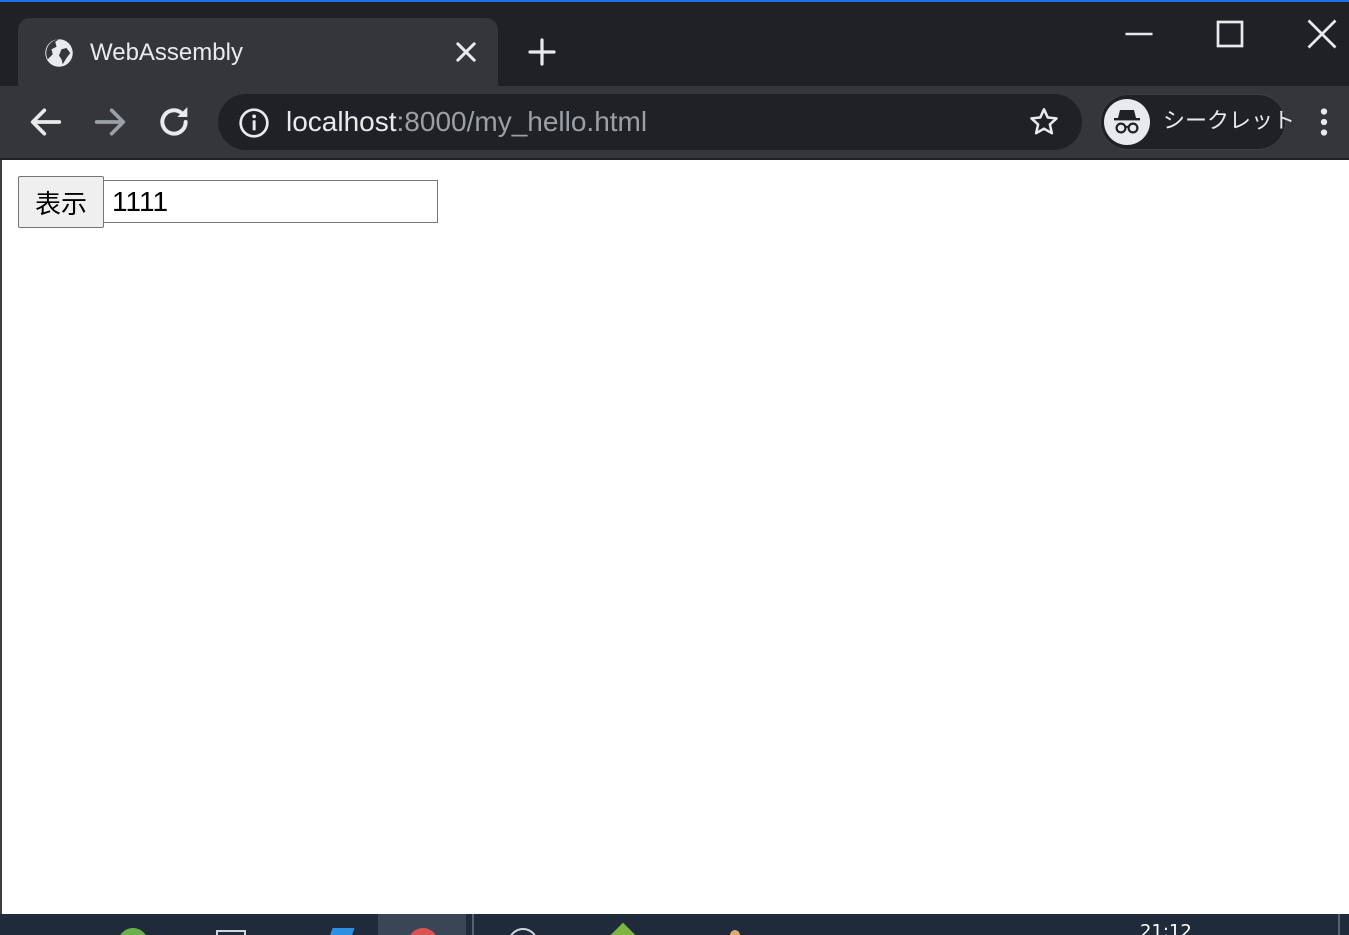 The height and width of the screenshot is (935, 1349). I want to click on value-input, so click(270, 201).